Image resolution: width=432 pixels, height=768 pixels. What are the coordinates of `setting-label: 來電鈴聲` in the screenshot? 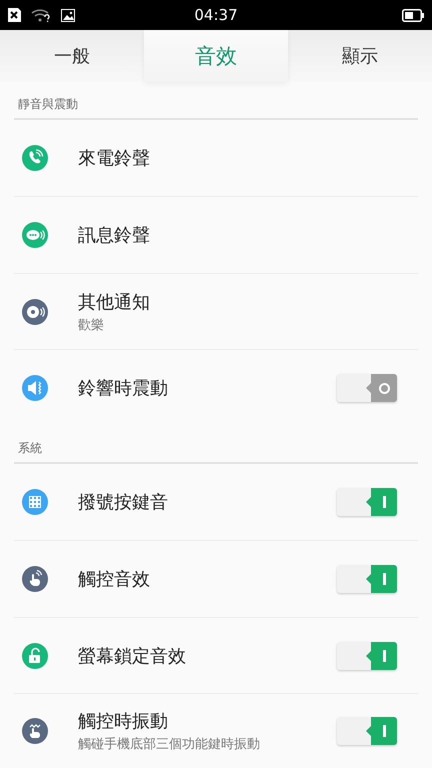 It's located at (248, 158).